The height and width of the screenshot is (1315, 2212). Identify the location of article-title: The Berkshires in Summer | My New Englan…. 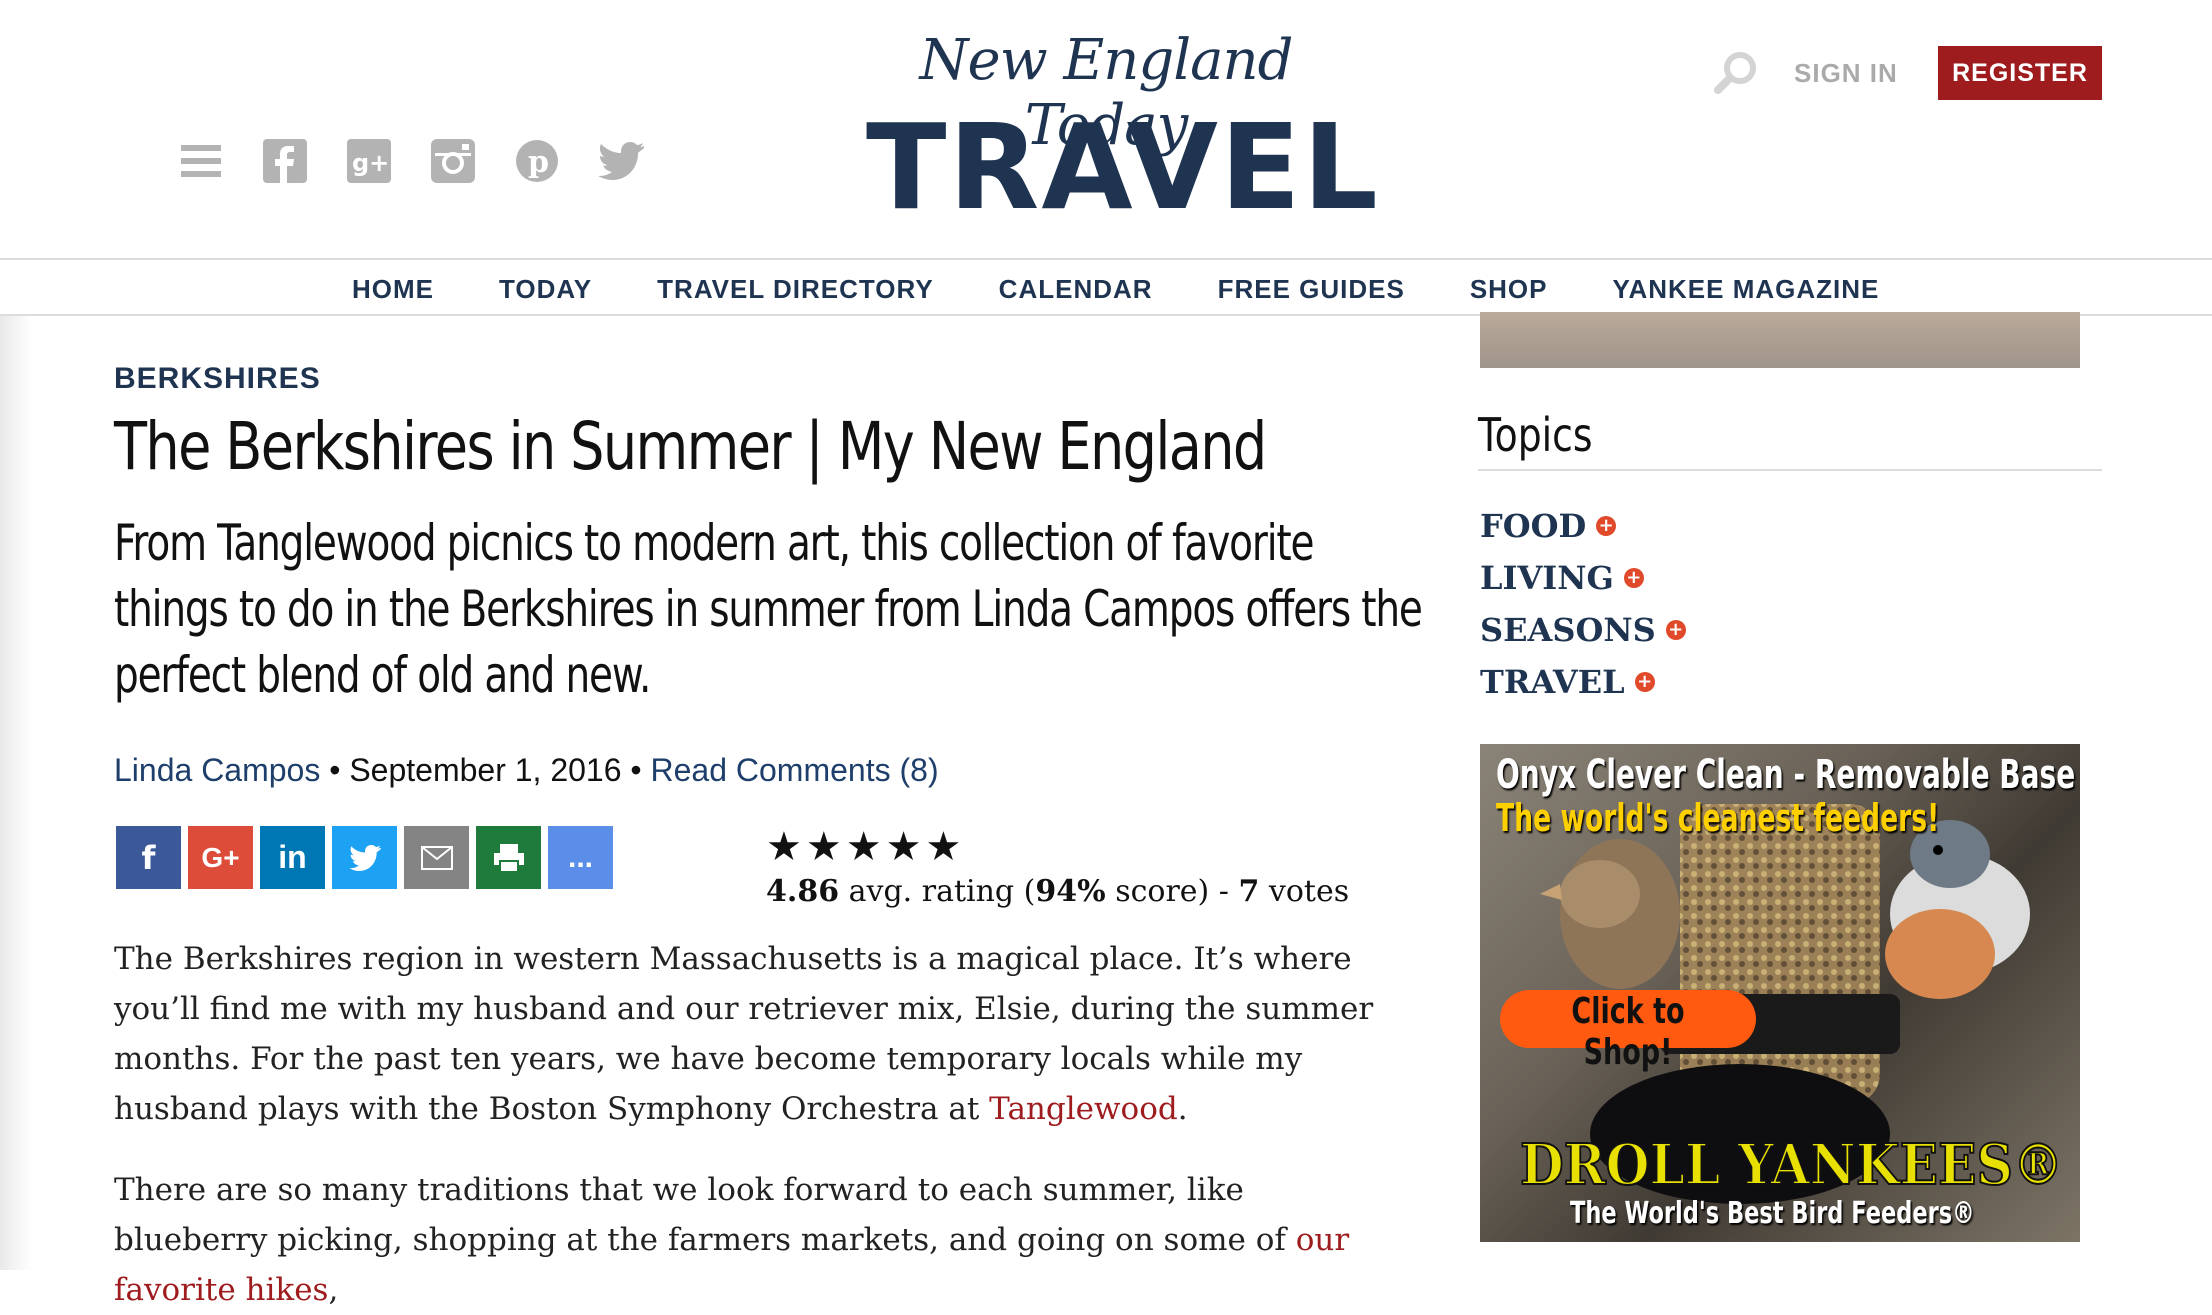
(690, 446).